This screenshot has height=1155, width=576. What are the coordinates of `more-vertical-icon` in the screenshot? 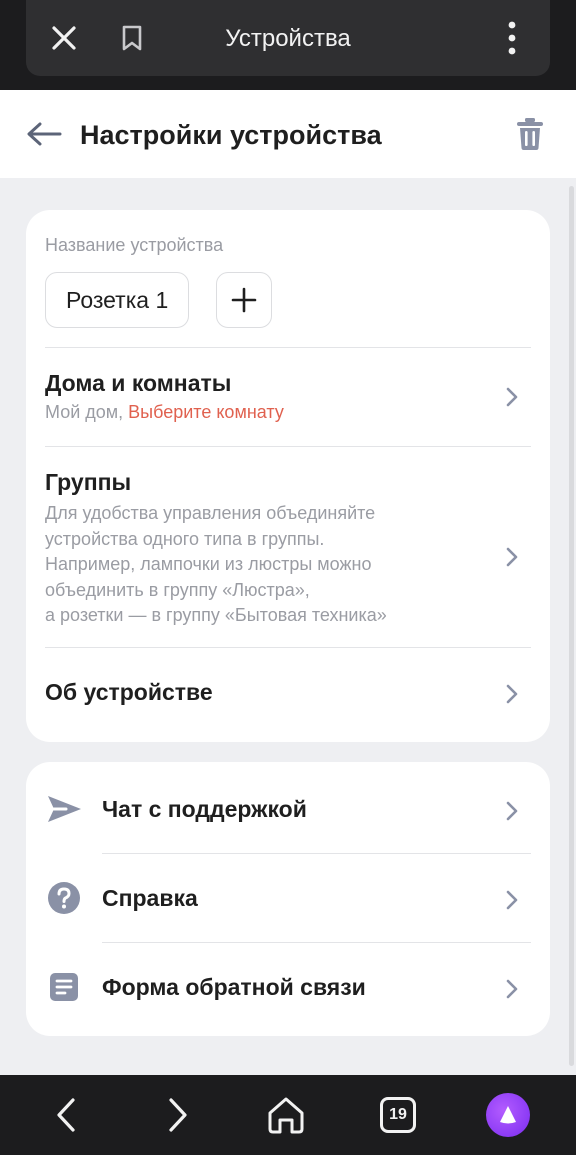 It's located at (512, 38).